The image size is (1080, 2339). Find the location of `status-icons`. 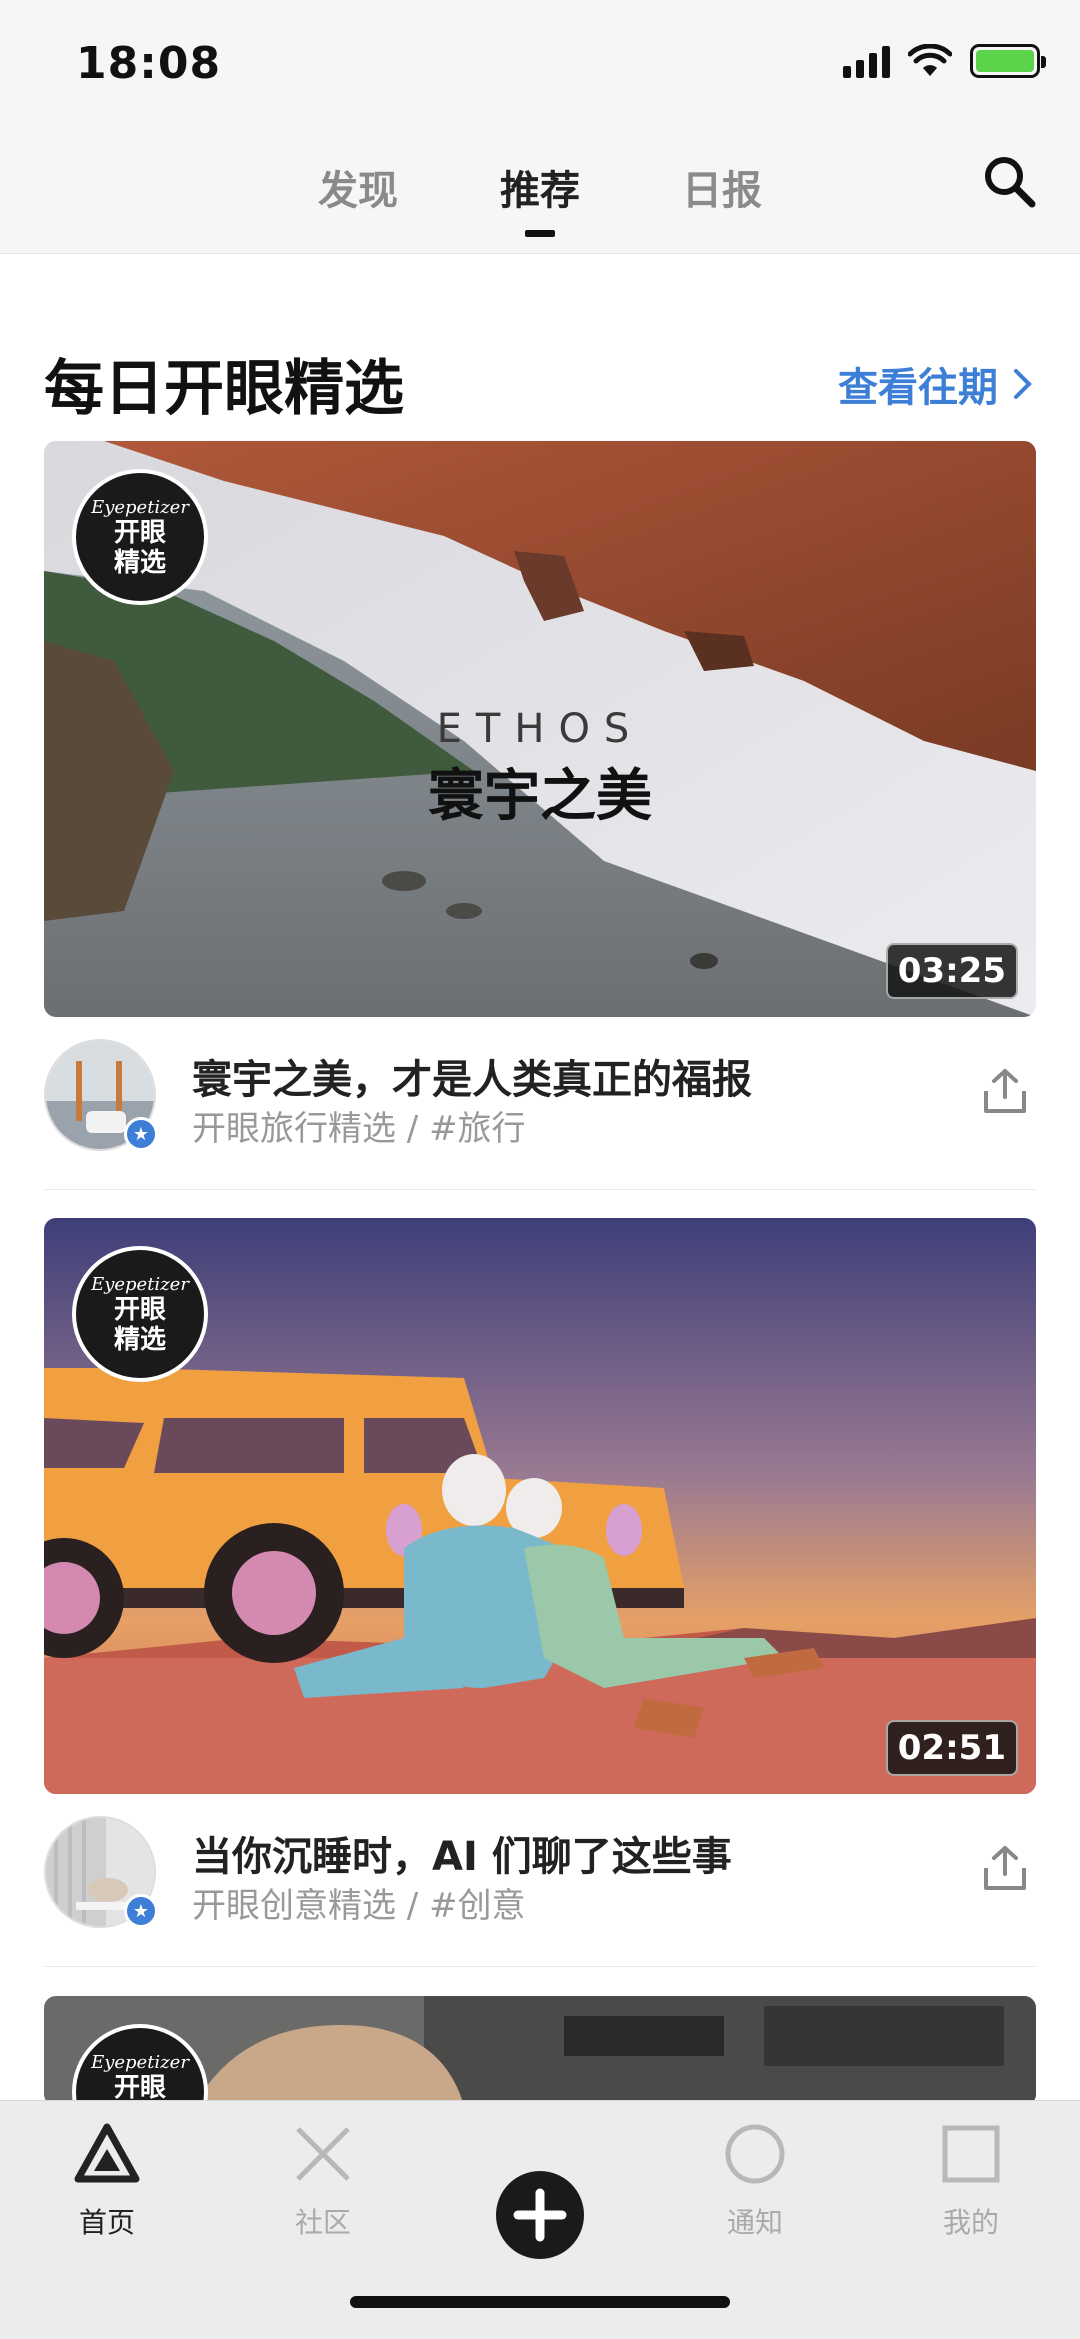

status-icons is located at coordinates (944, 61).